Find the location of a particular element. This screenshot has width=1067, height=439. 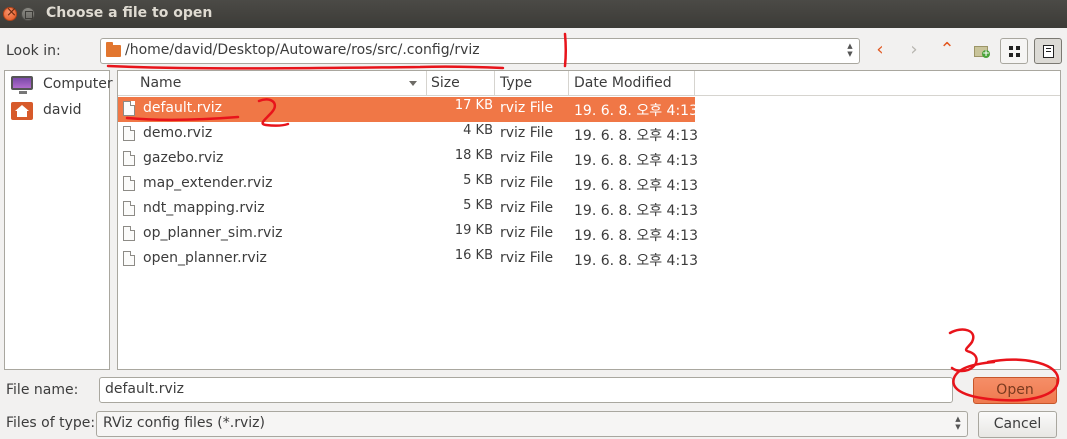

cancel-button: Cancel is located at coordinates (1017, 424).